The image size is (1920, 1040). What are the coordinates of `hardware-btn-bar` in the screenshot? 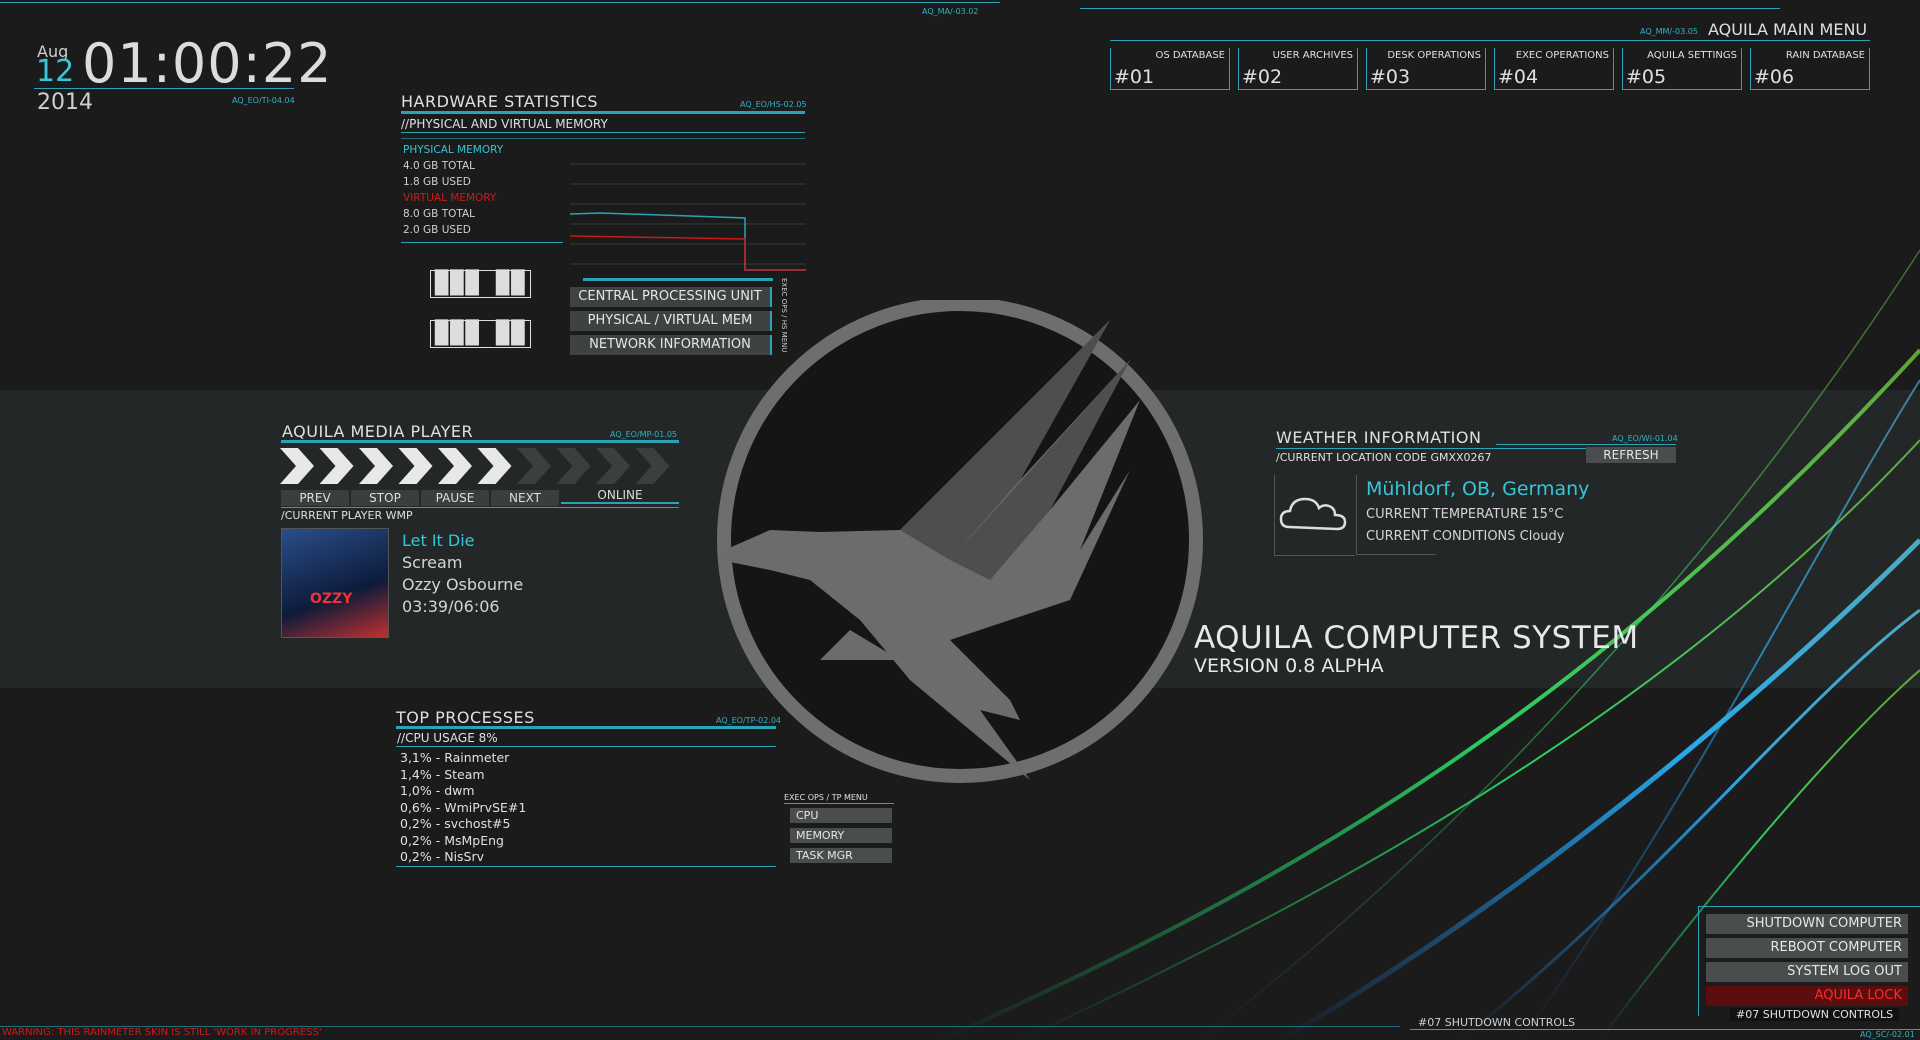 It's located at (678, 279).